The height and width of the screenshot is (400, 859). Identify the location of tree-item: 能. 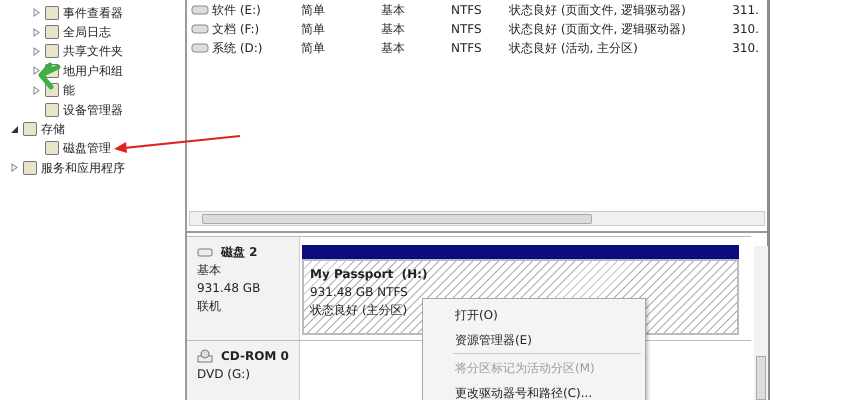
(69, 90).